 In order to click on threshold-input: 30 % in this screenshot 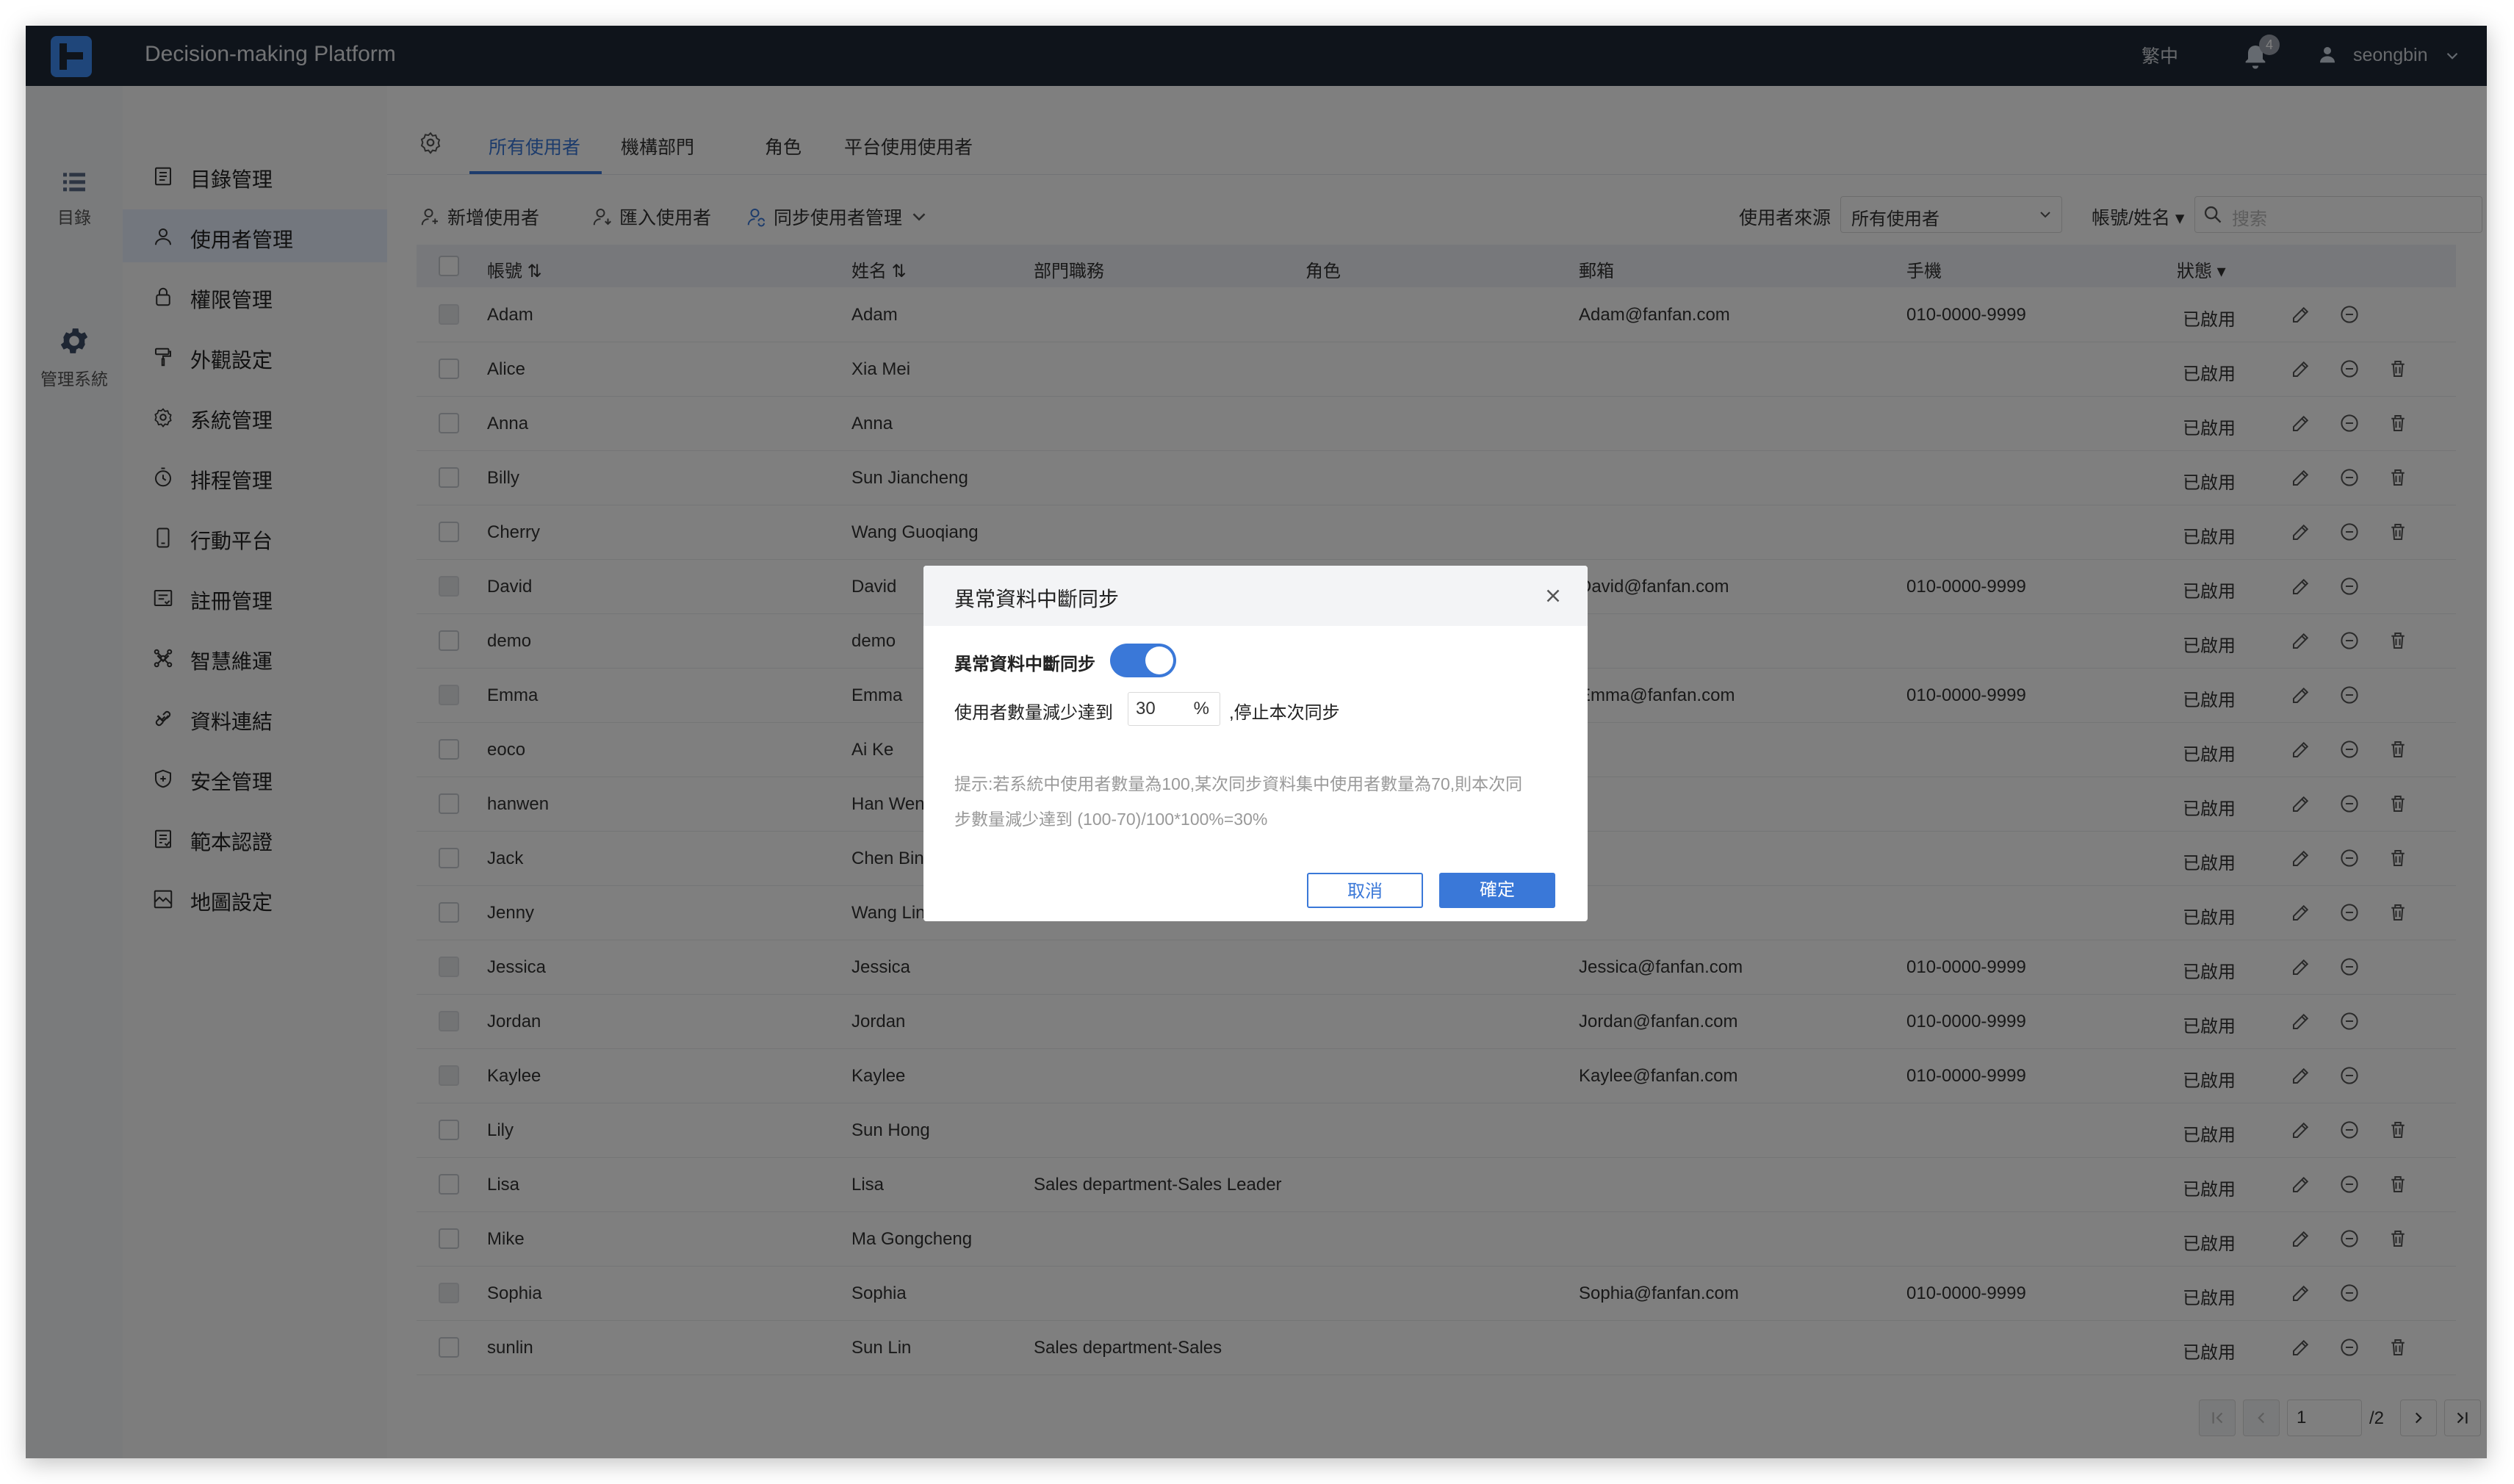, I will do `click(1174, 709)`.